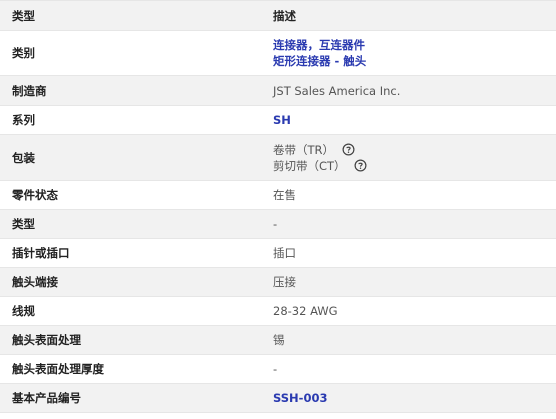 This screenshot has width=556, height=419. I want to click on row-manufacturer: 制造商 JST Sales America Inc., so click(278, 91).